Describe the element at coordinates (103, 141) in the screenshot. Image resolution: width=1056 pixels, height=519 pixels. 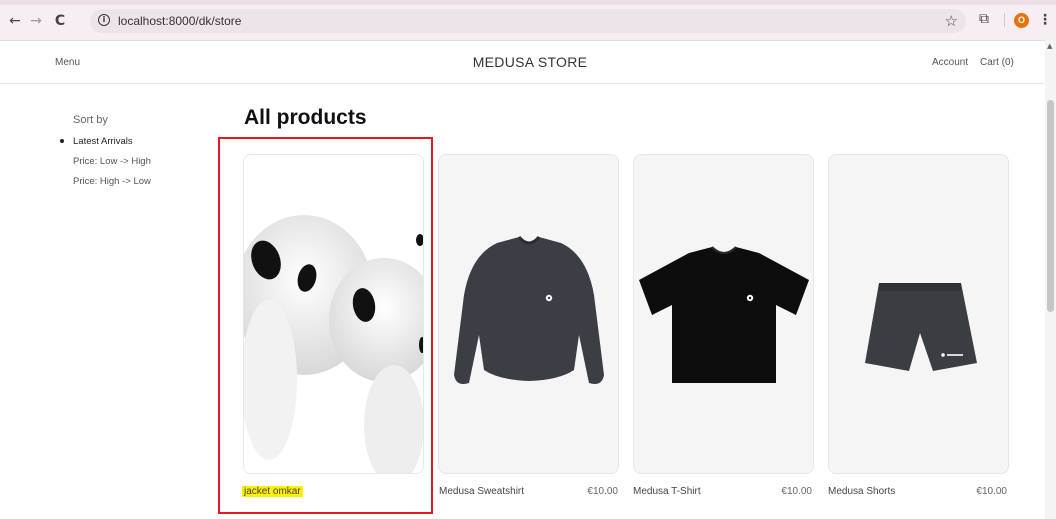
I see `sort-option-latest-arrivals: Latest Arrivals` at that location.